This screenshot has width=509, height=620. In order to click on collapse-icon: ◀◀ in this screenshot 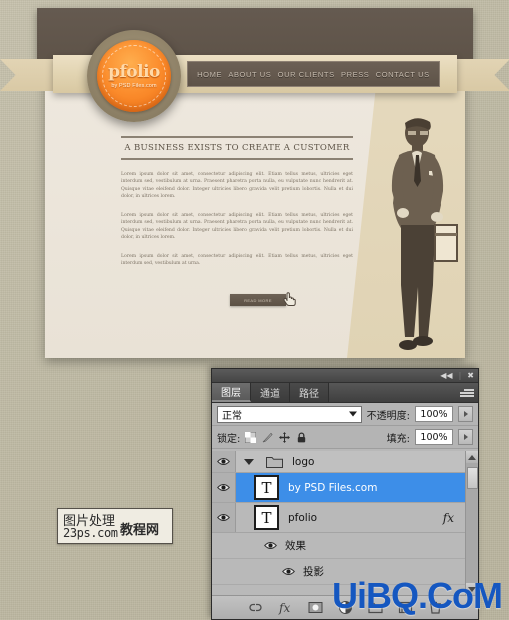, I will do `click(446, 375)`.